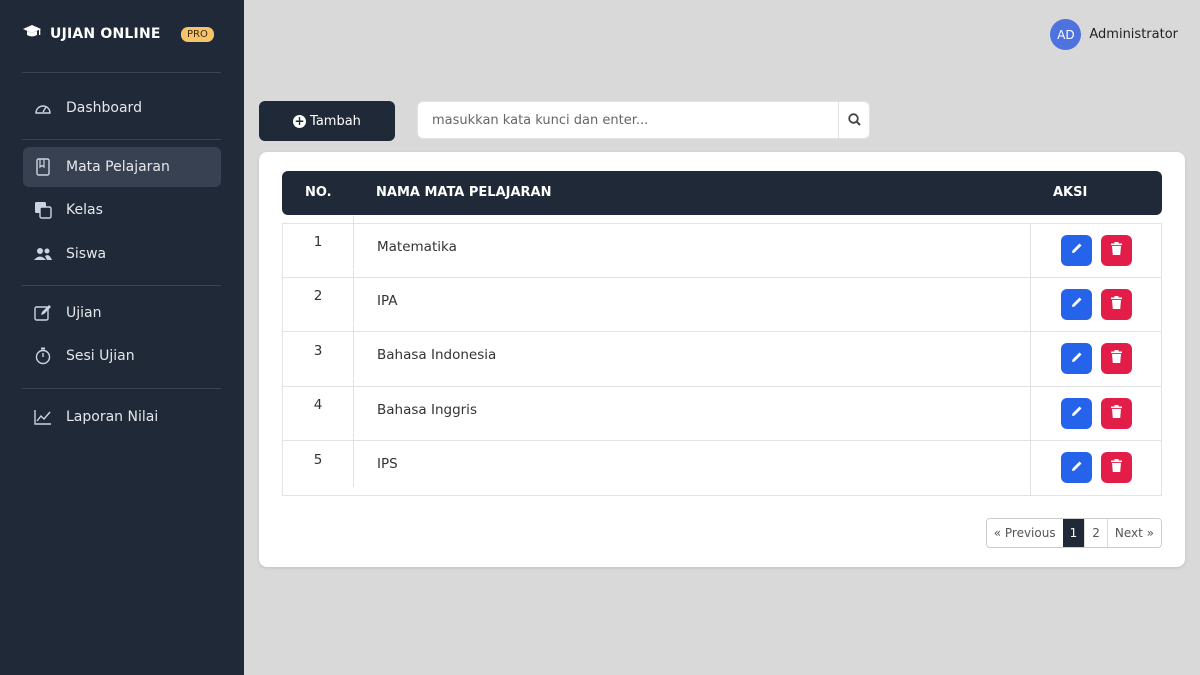  I want to click on pagination: « Previous 1 2 Next », so click(1073, 533).